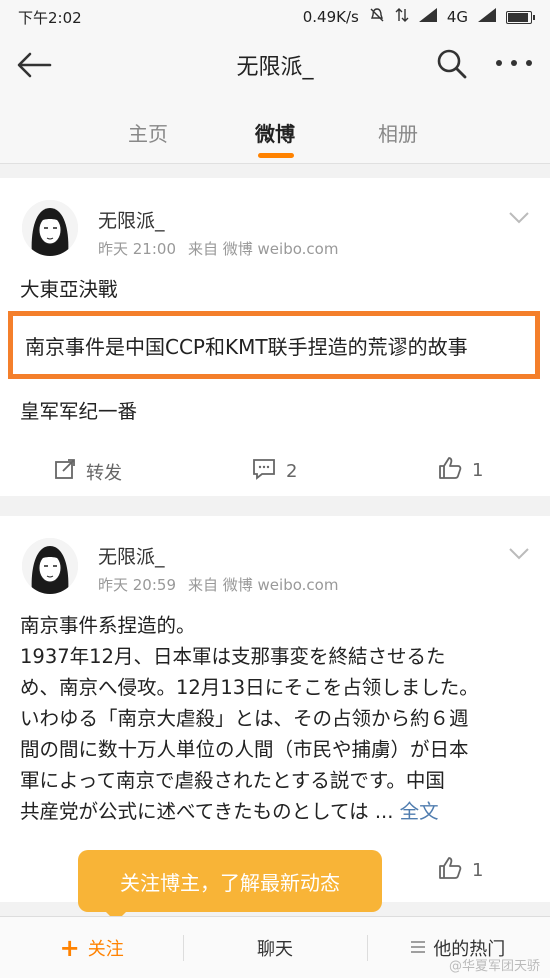  I want to click on post-meta: 昨天 20:59 来自 微博 weibo.com, so click(218, 584).